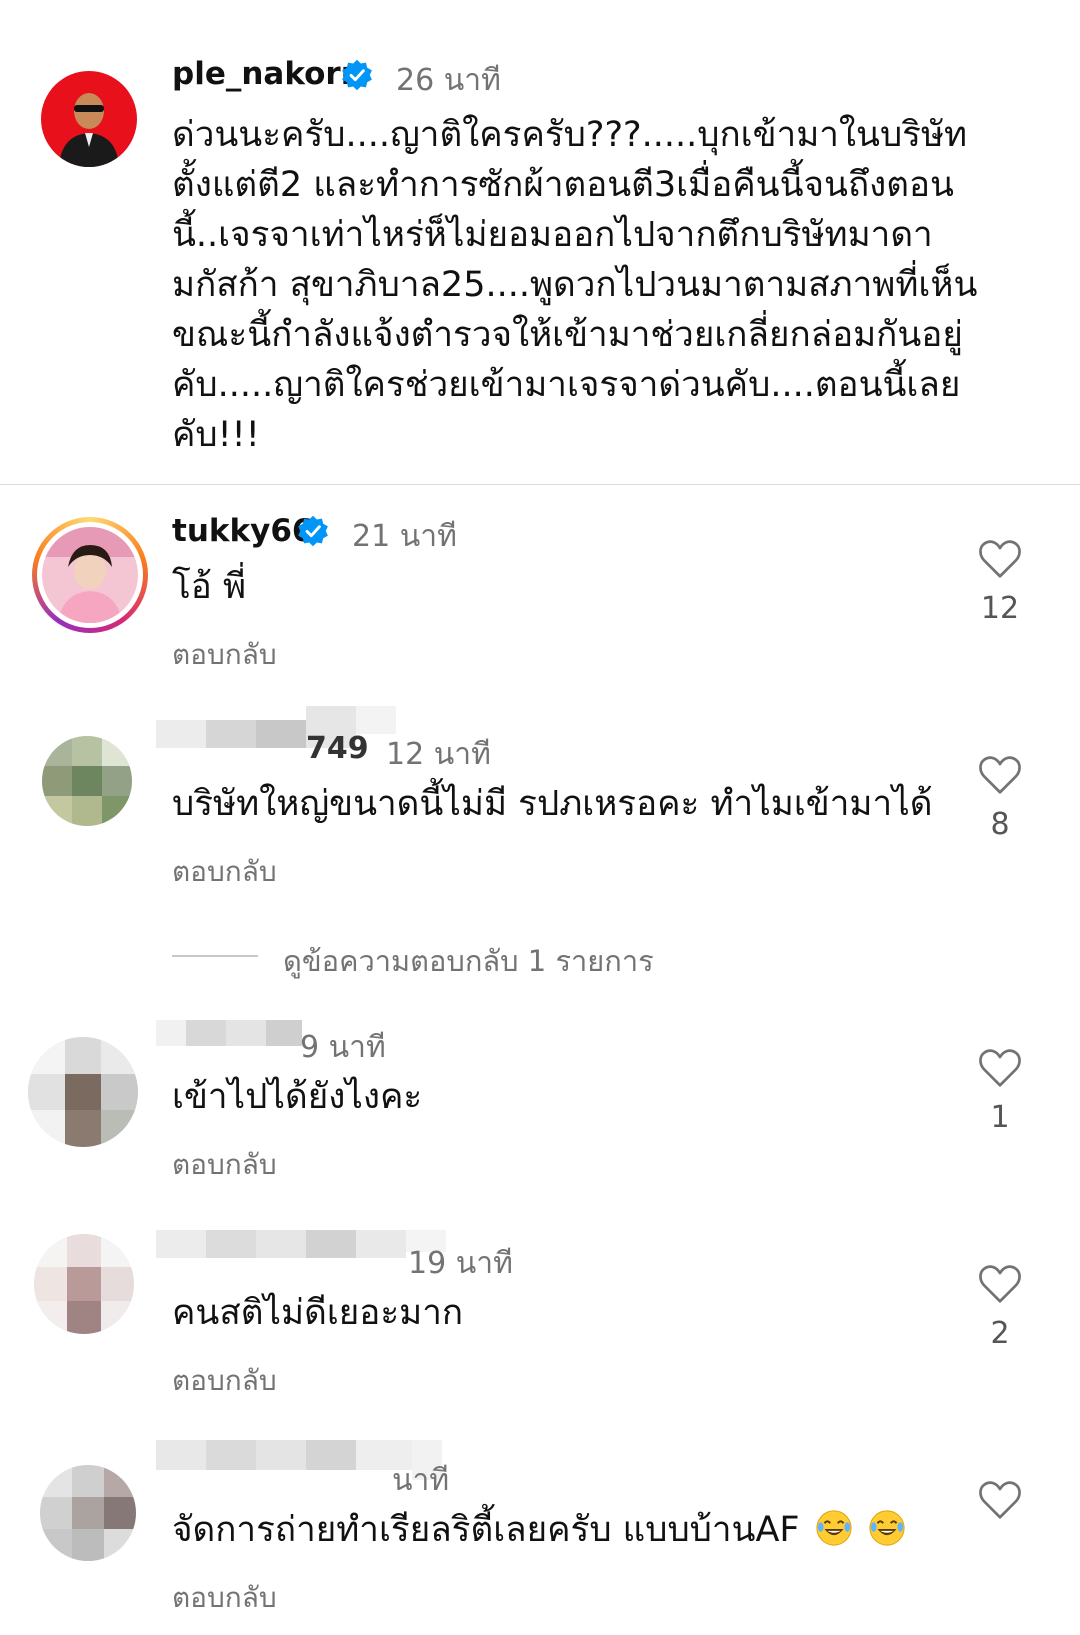  Describe the element at coordinates (215, 956) in the screenshot. I see `view-replies-line` at that location.